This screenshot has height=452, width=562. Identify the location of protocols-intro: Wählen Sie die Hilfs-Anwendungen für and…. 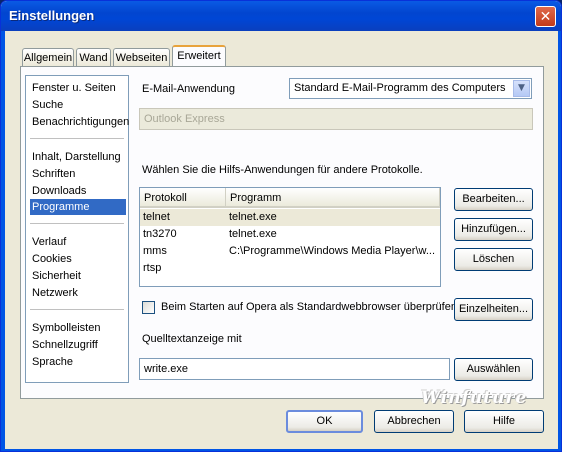
(282, 170).